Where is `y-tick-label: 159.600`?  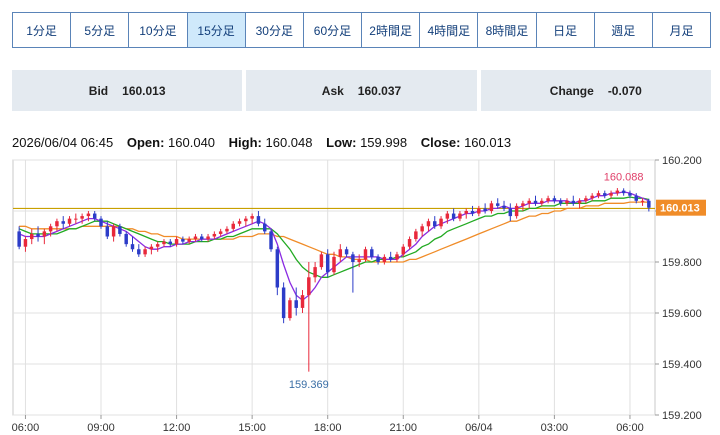
y-tick-label: 159.600 is located at coordinates (682, 314).